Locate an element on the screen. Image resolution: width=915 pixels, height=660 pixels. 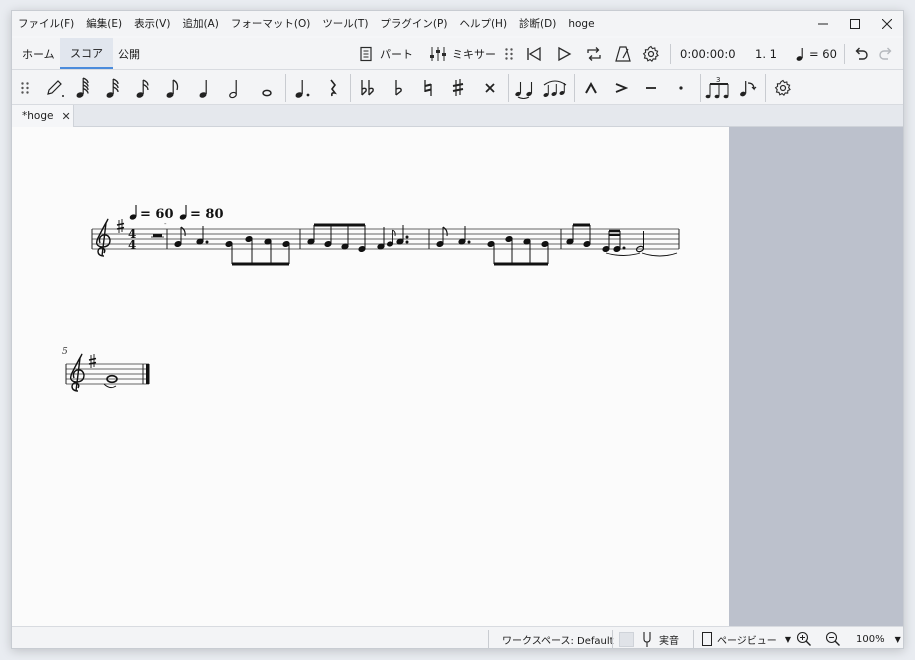
palette-drag-handle is located at coordinates (25, 88).